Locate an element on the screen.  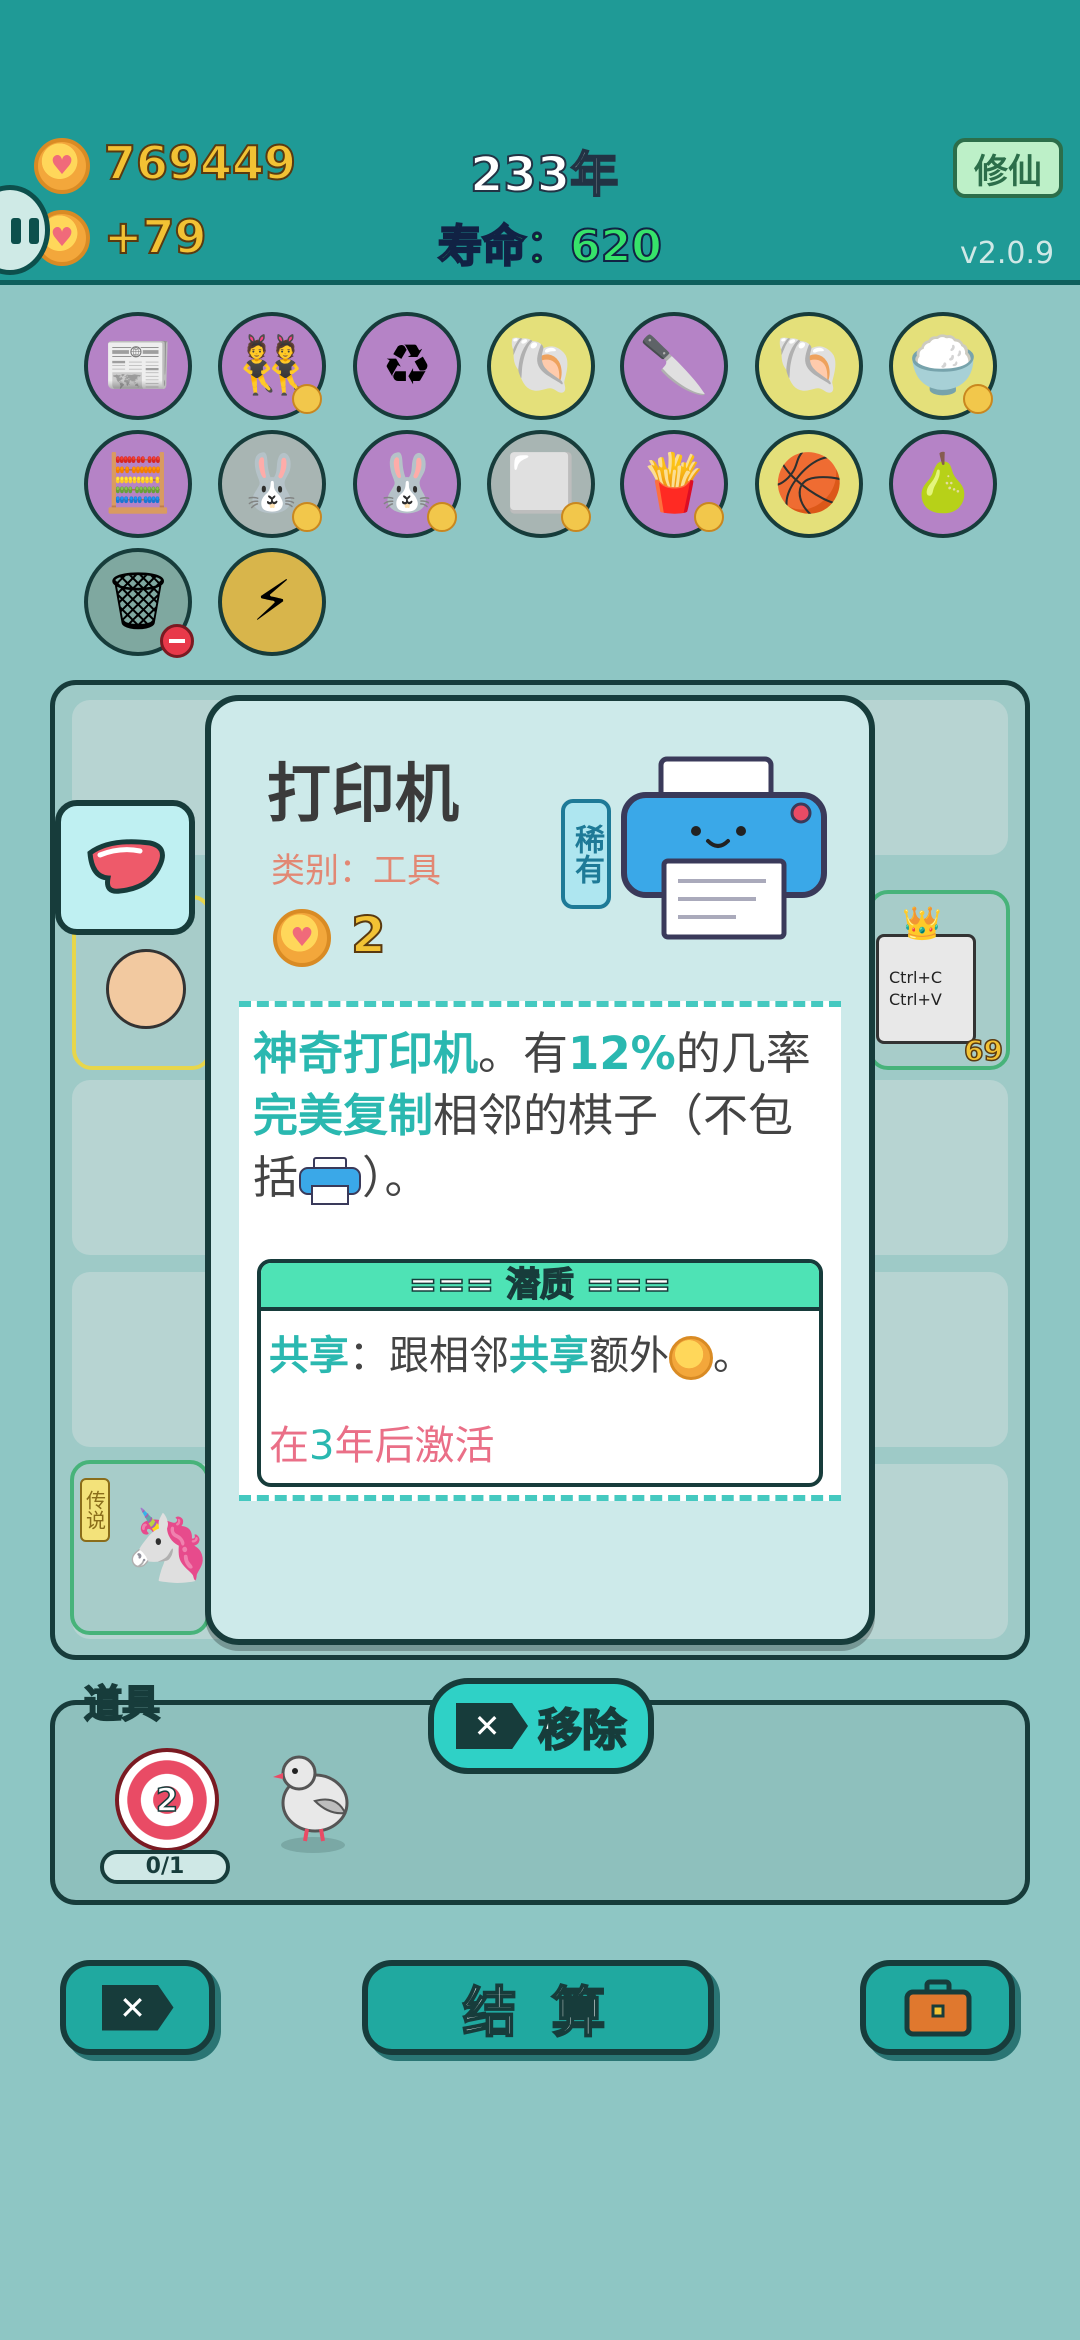
symbol-math-genius: 🧮 is located at coordinates (138, 484).